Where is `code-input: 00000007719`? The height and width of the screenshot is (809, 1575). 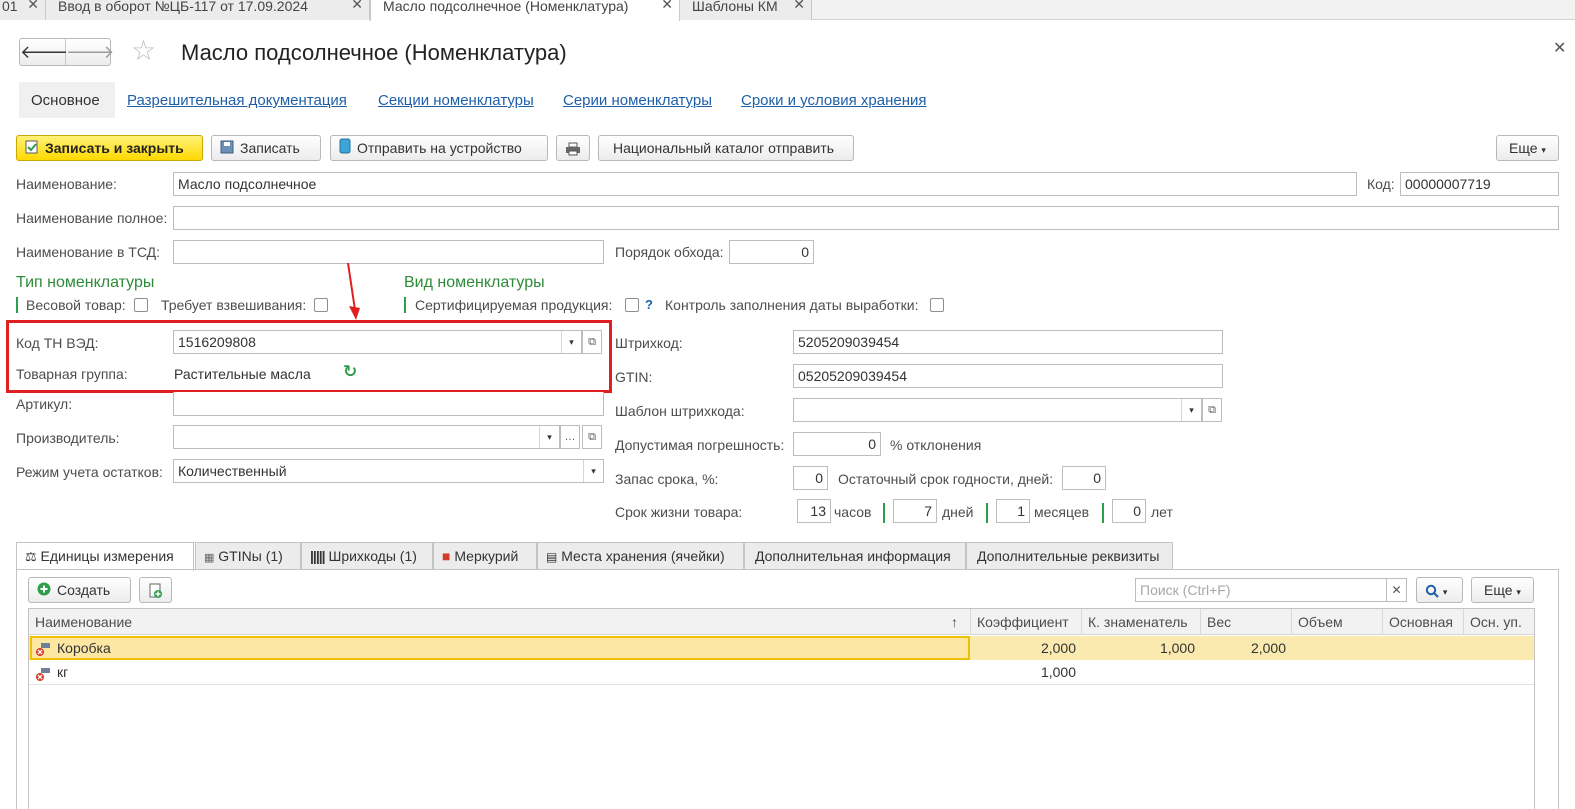 code-input: 00000007719 is located at coordinates (1479, 184).